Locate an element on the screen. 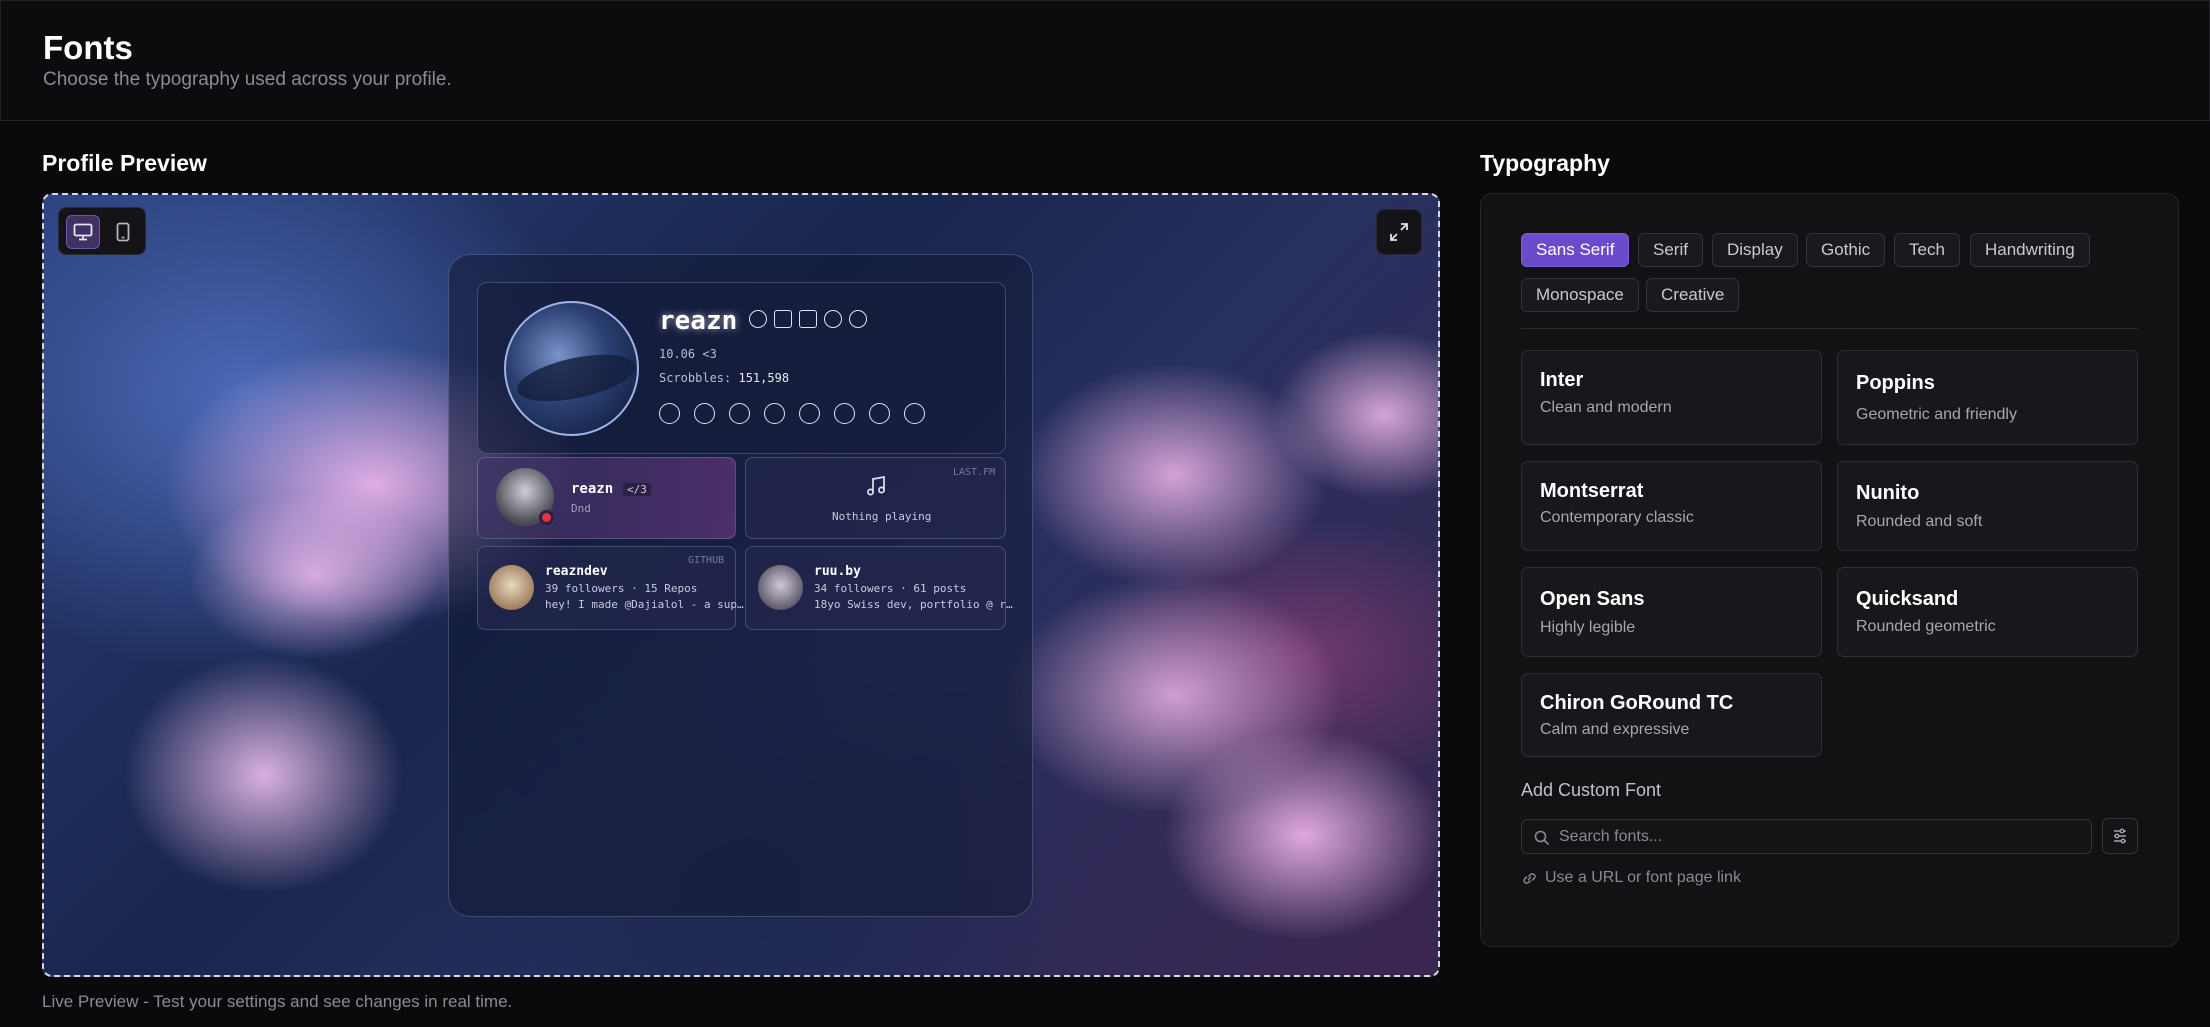 This screenshot has height=1027, width=2210. reddit-icon is located at coordinates (879, 413).